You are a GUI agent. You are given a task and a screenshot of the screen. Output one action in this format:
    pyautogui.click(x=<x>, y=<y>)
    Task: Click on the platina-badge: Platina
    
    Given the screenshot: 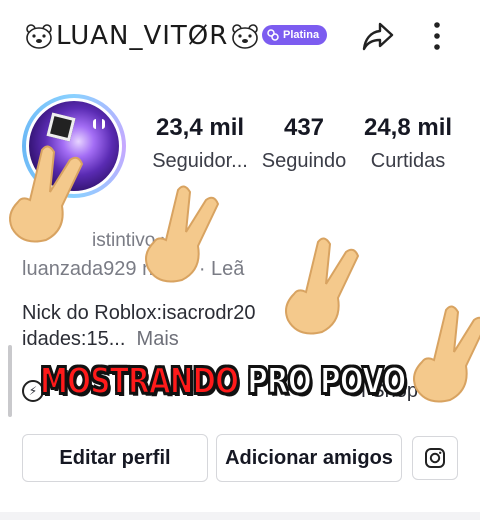 What is the action you would take?
    pyautogui.click(x=295, y=35)
    